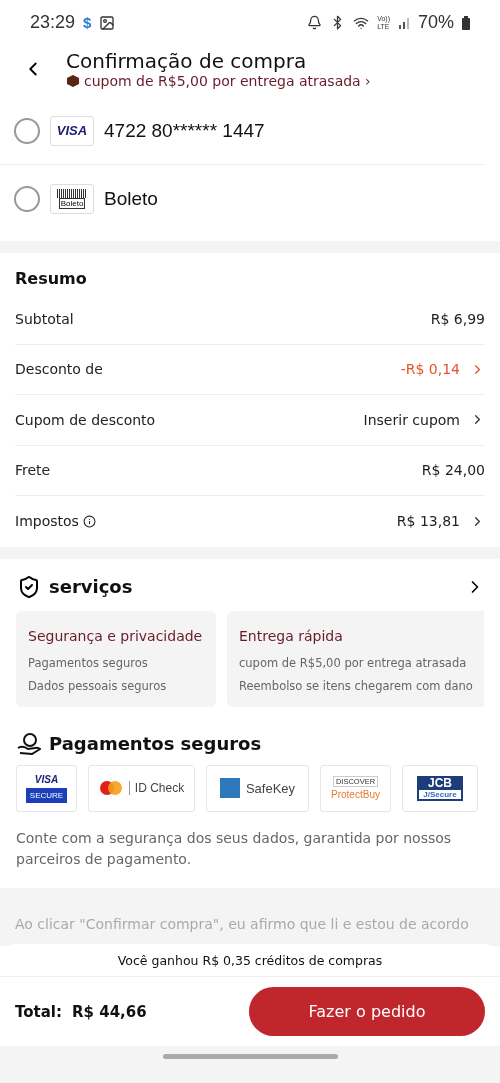 The height and width of the screenshot is (1083, 500). I want to click on card-title: Segurança e privacidade, so click(116, 635).